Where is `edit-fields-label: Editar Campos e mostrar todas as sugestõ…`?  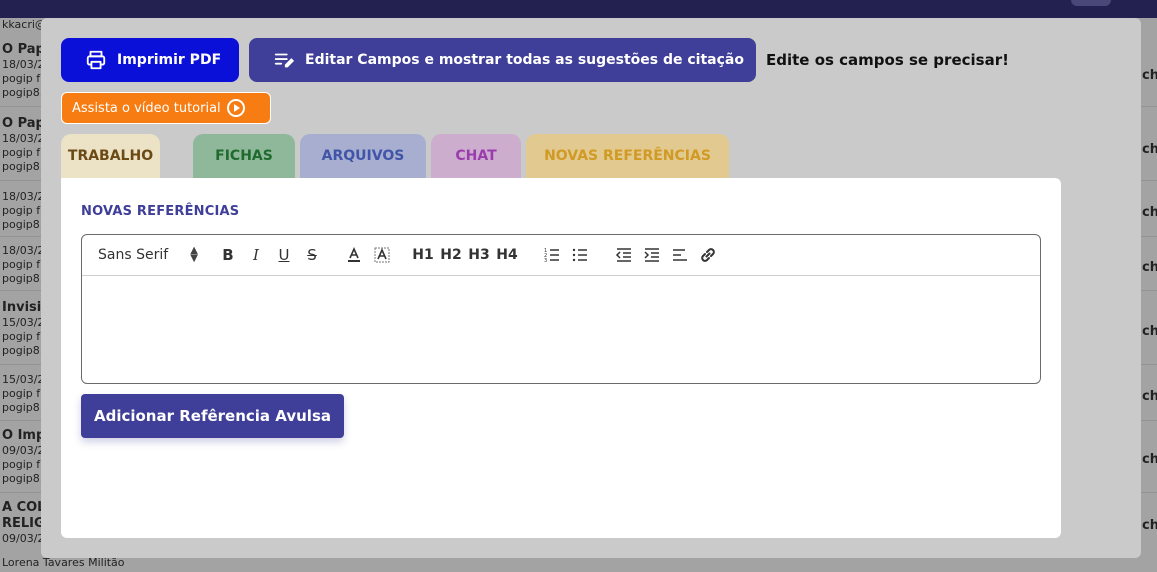 edit-fields-label: Editar Campos e mostrar todas as sugestõ… is located at coordinates (524, 60).